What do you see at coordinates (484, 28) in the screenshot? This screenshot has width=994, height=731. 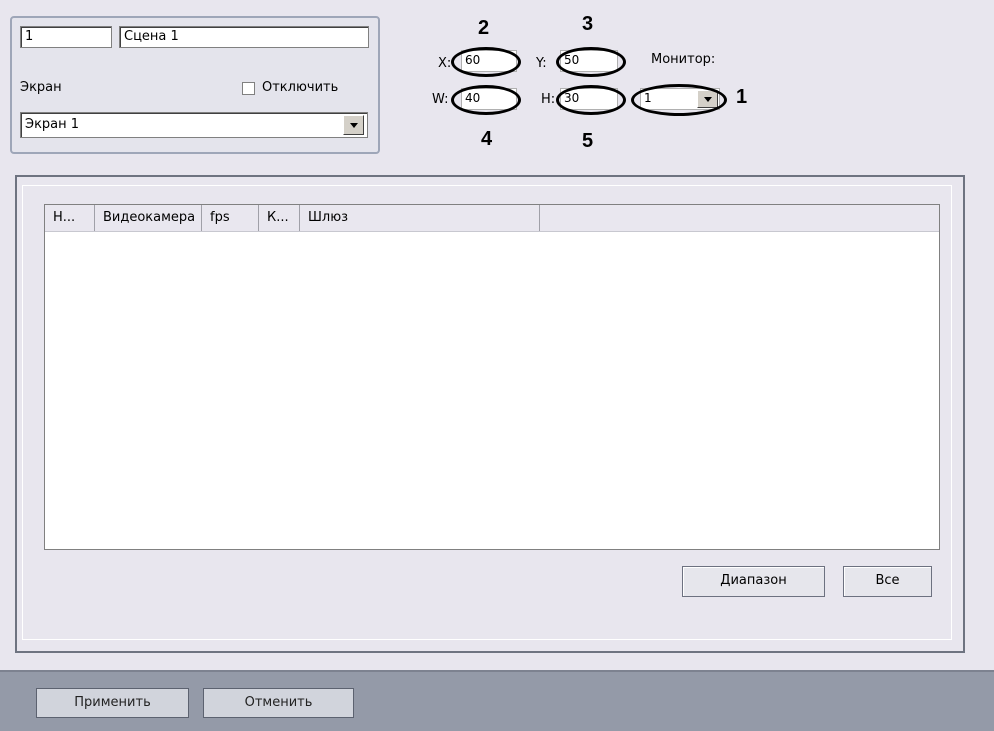 I see `callout-number-2: 2` at bounding box center [484, 28].